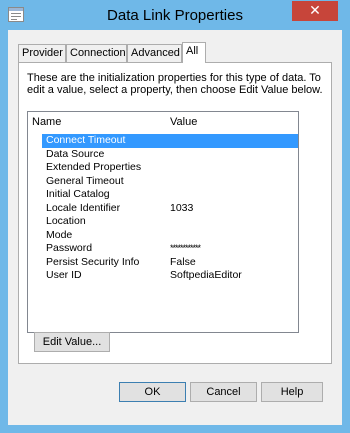  What do you see at coordinates (163, 236) in the screenshot?
I see `list-item: Mode` at bounding box center [163, 236].